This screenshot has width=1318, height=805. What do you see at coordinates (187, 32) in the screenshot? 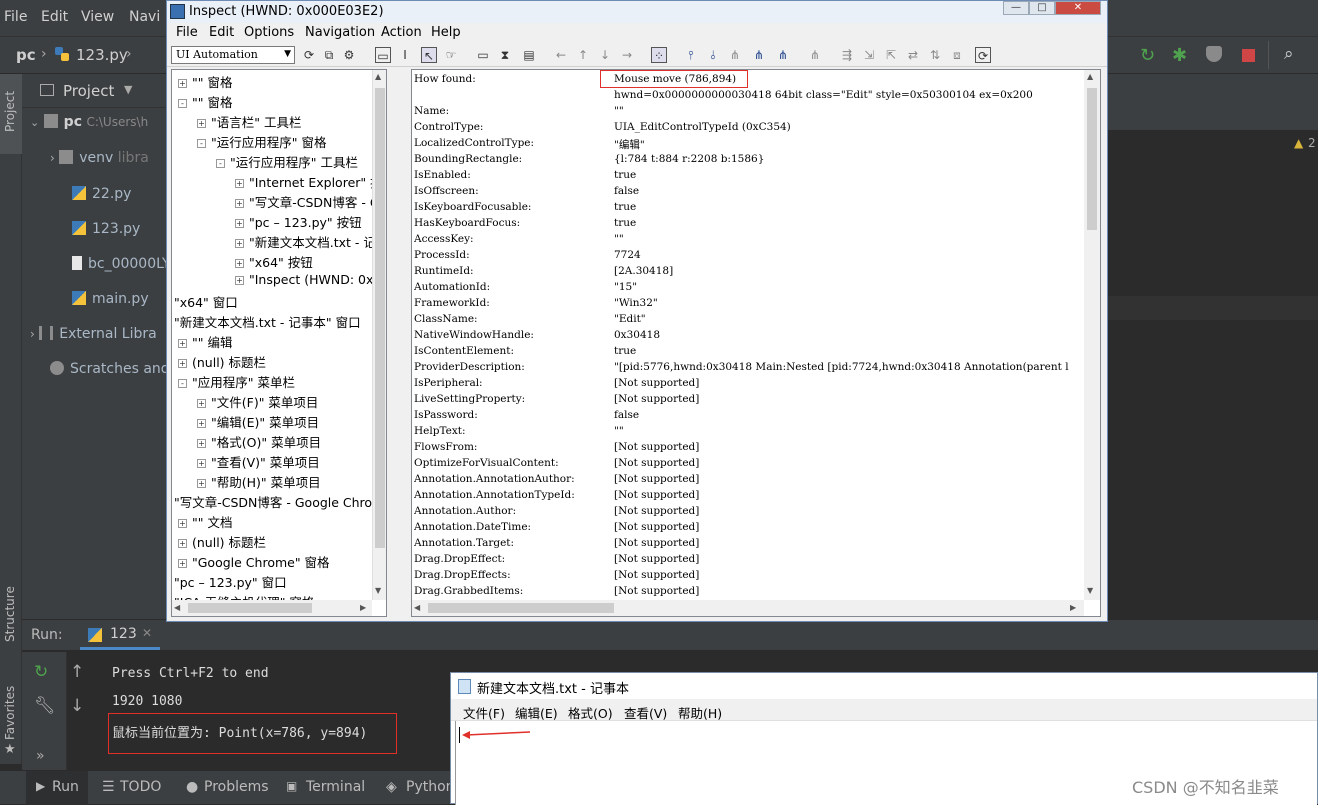
I see `menu-file: File` at bounding box center [187, 32].